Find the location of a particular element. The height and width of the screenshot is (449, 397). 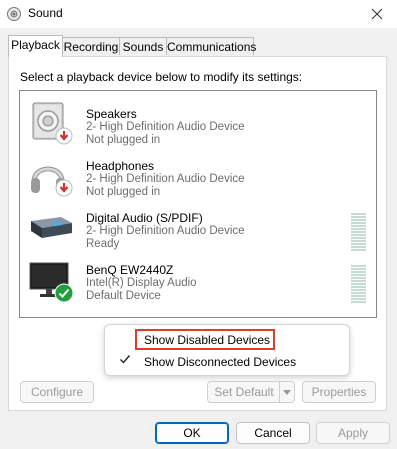

cancel-button: Cancel is located at coordinates (273, 433).